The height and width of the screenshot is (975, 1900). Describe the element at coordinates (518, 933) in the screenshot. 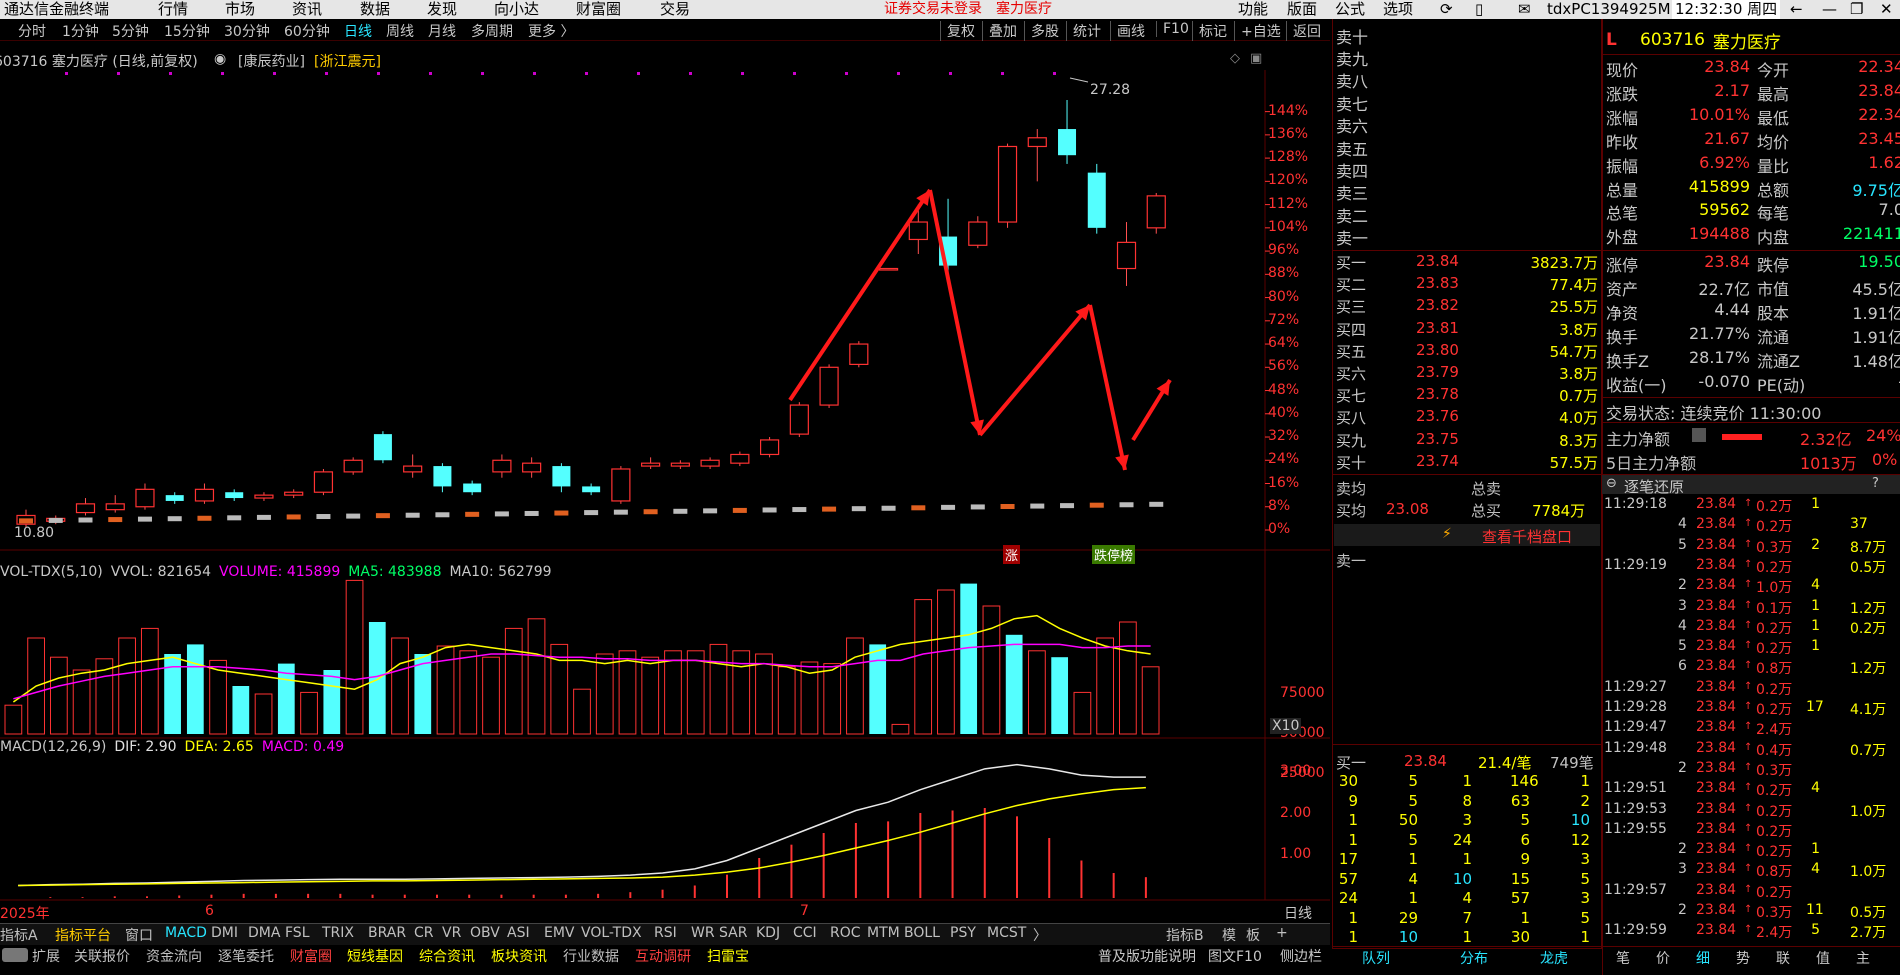

I see `indicator-tab: ASI` at that location.